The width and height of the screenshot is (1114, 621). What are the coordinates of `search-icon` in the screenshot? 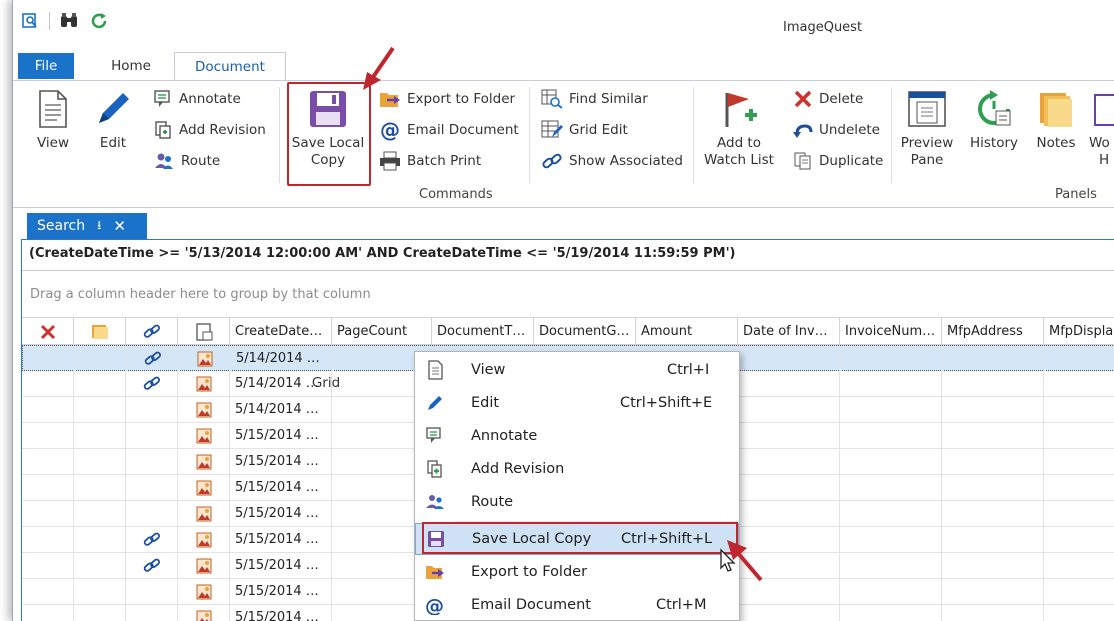 It's located at (30, 21).